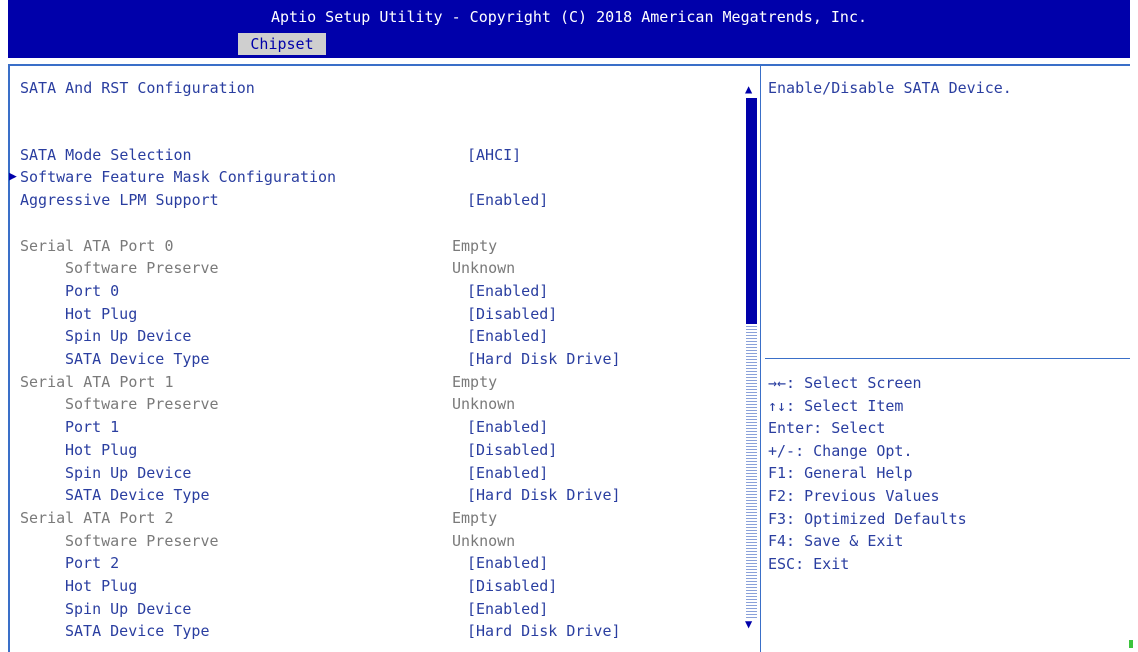  What do you see at coordinates (101, 132) in the screenshot?
I see `setting-label: SATA Controller(s)` at bounding box center [101, 132].